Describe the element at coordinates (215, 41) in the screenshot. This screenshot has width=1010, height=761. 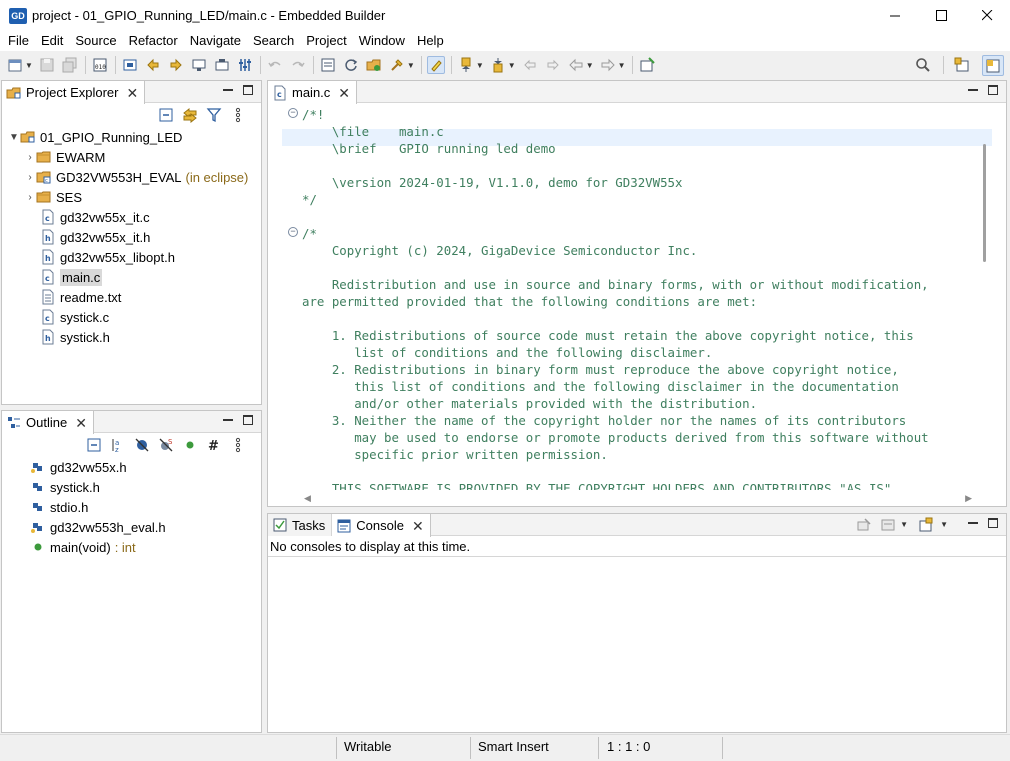
I see `menu-navigate: Navigate` at that location.